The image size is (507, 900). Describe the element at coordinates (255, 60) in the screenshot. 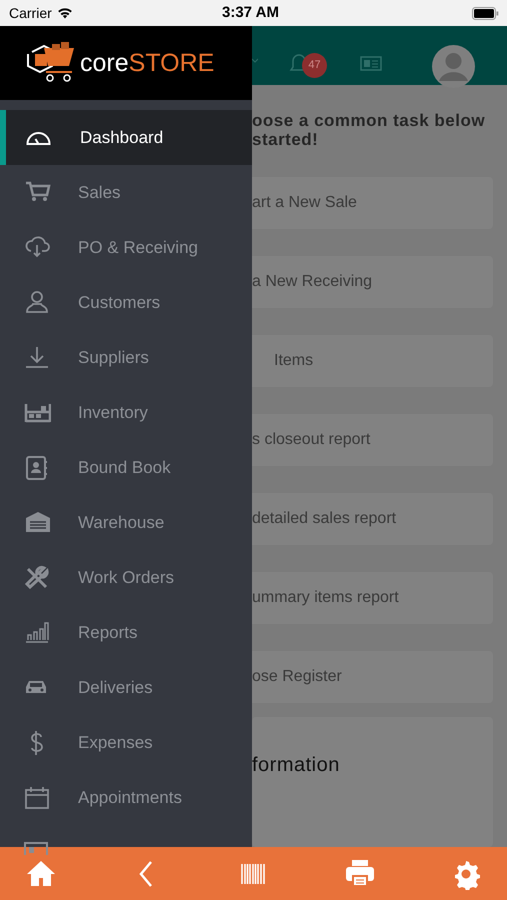

I see `caret-icon` at that location.